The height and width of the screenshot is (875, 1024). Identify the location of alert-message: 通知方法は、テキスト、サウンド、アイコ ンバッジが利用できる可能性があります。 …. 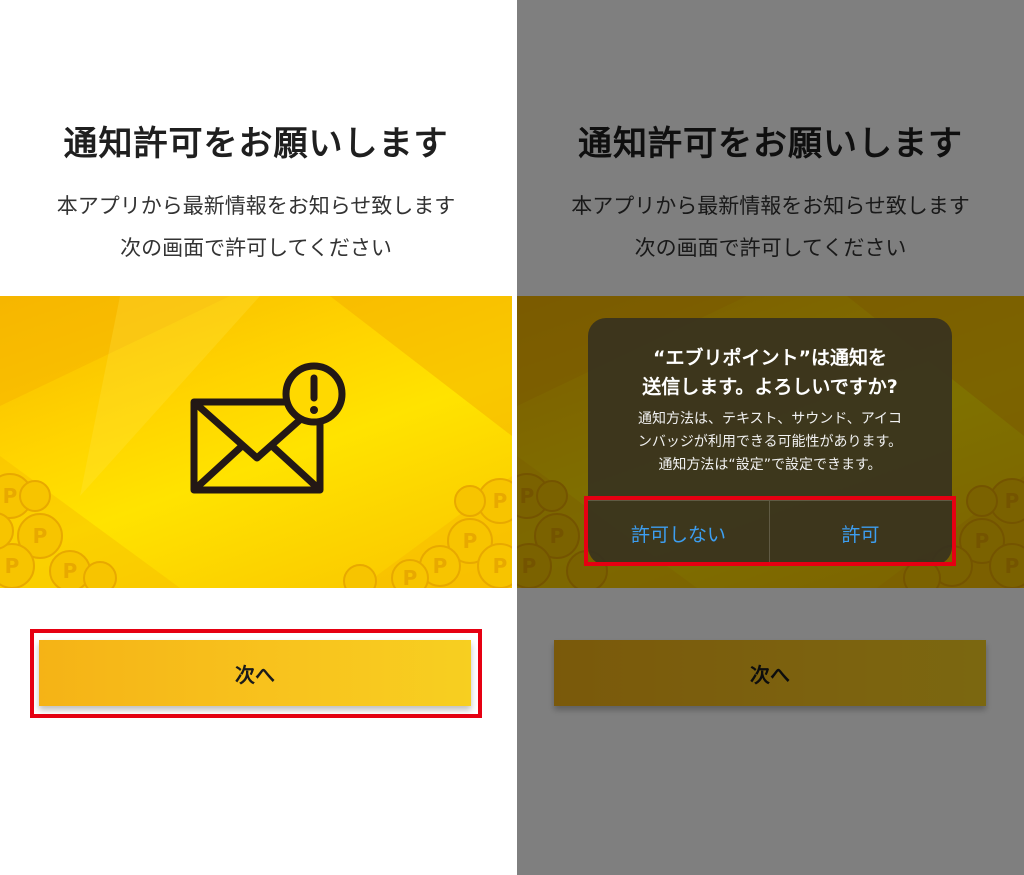
(770, 442).